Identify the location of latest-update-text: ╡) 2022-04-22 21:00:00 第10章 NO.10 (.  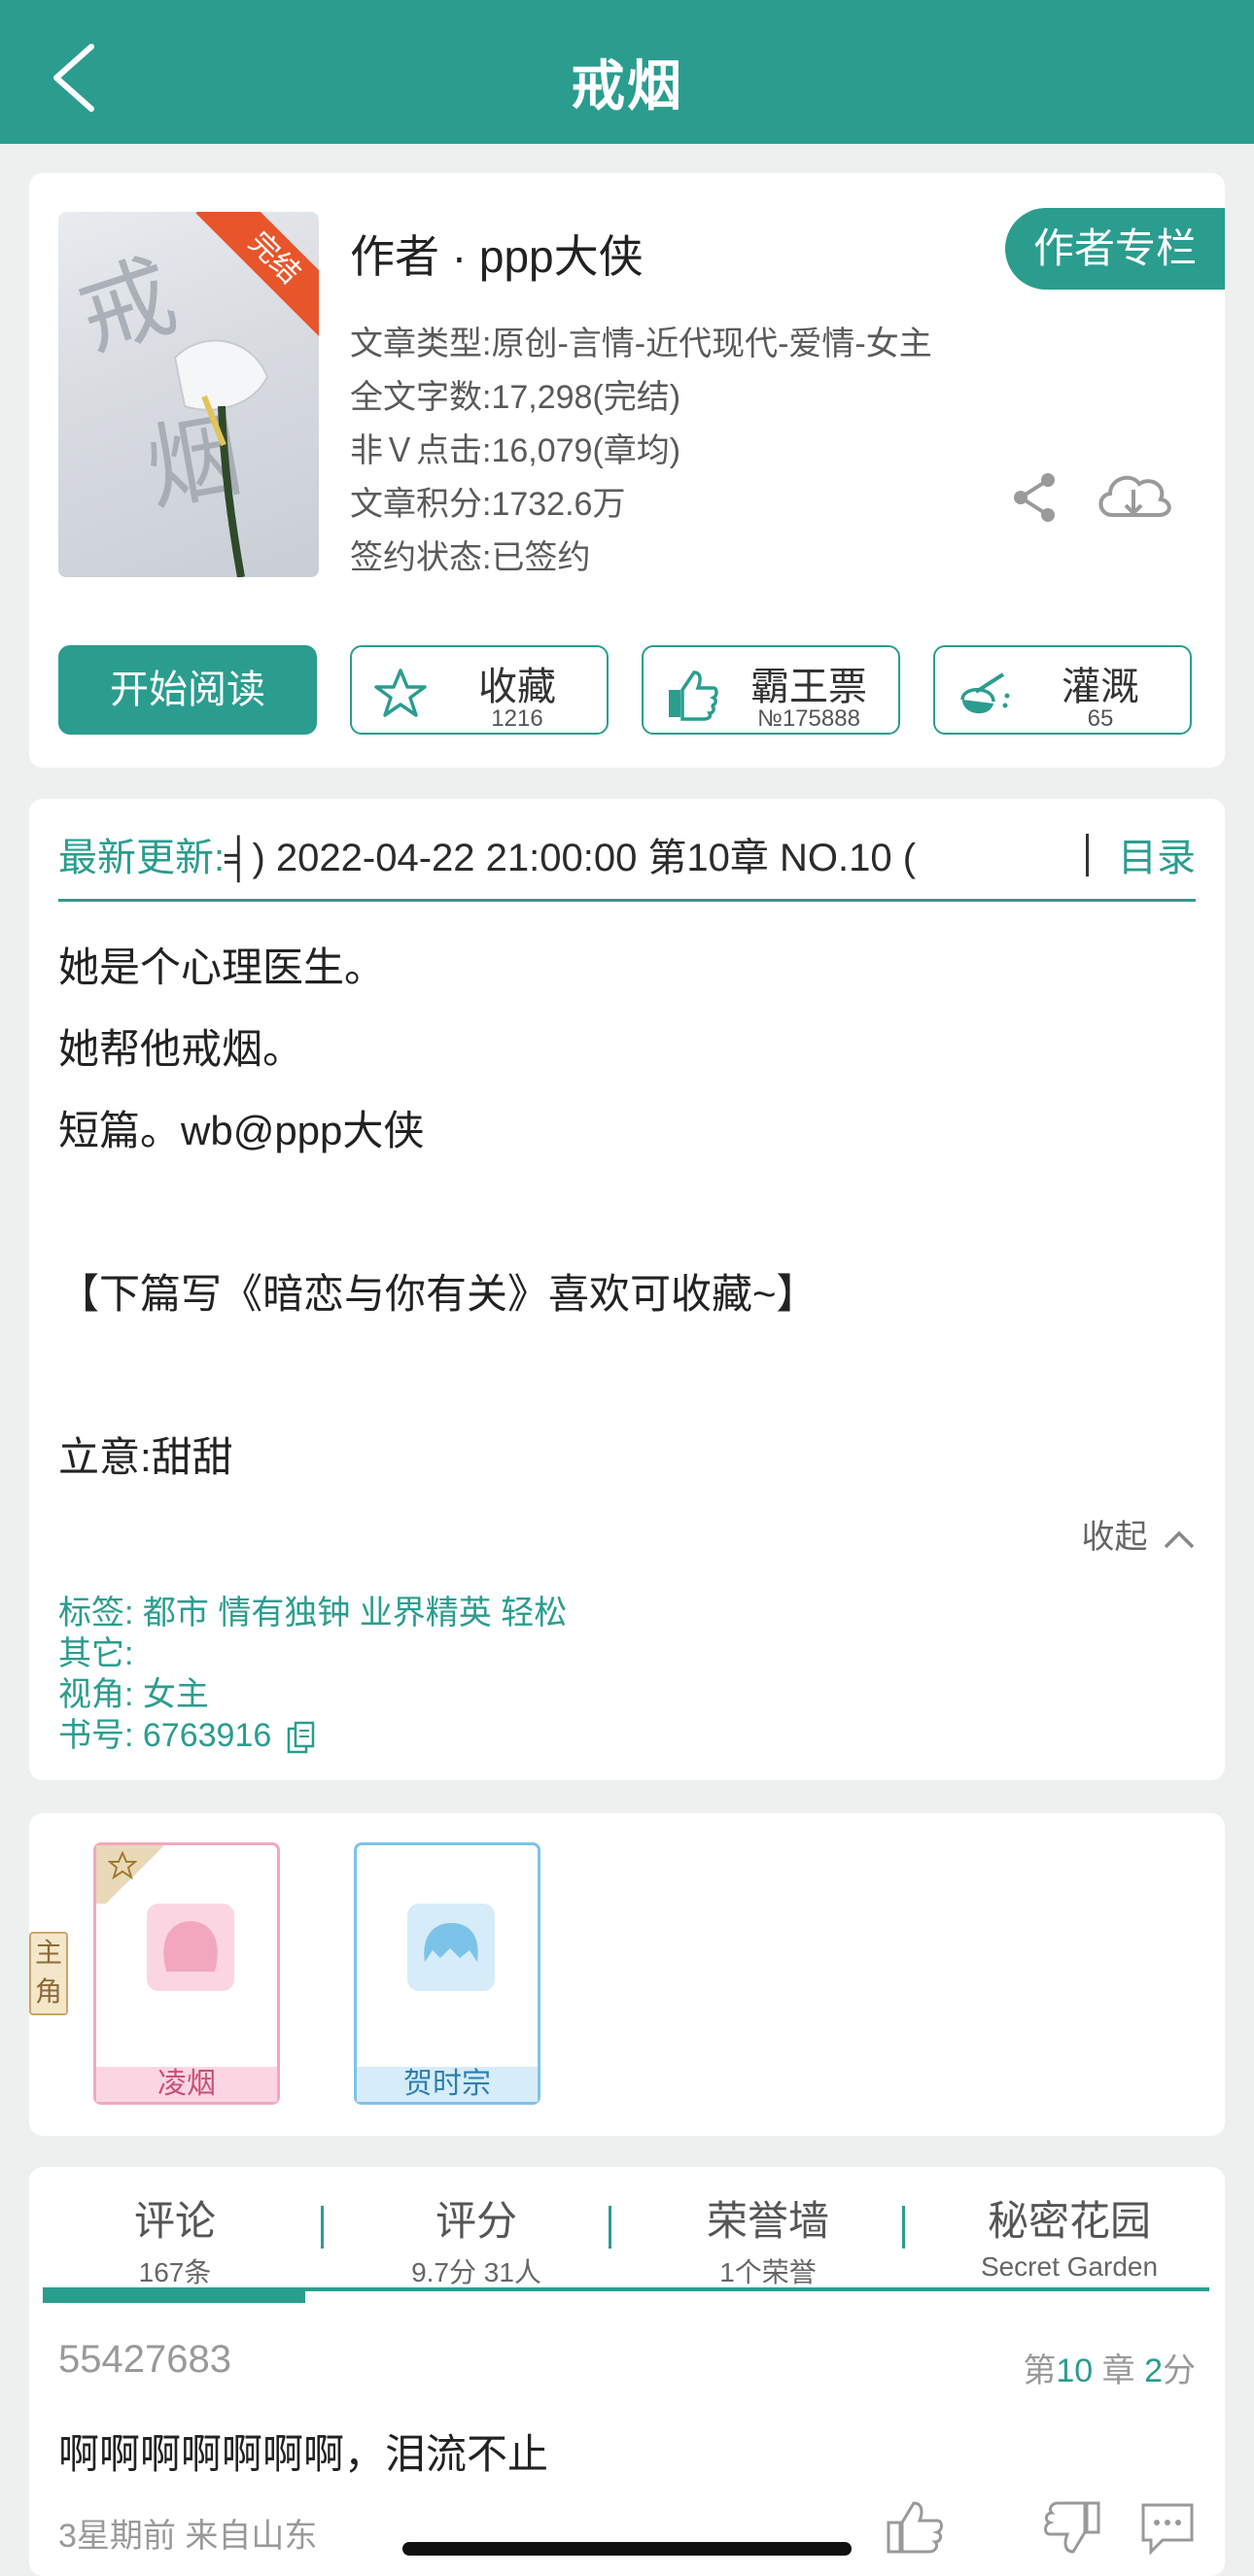
(571, 858).